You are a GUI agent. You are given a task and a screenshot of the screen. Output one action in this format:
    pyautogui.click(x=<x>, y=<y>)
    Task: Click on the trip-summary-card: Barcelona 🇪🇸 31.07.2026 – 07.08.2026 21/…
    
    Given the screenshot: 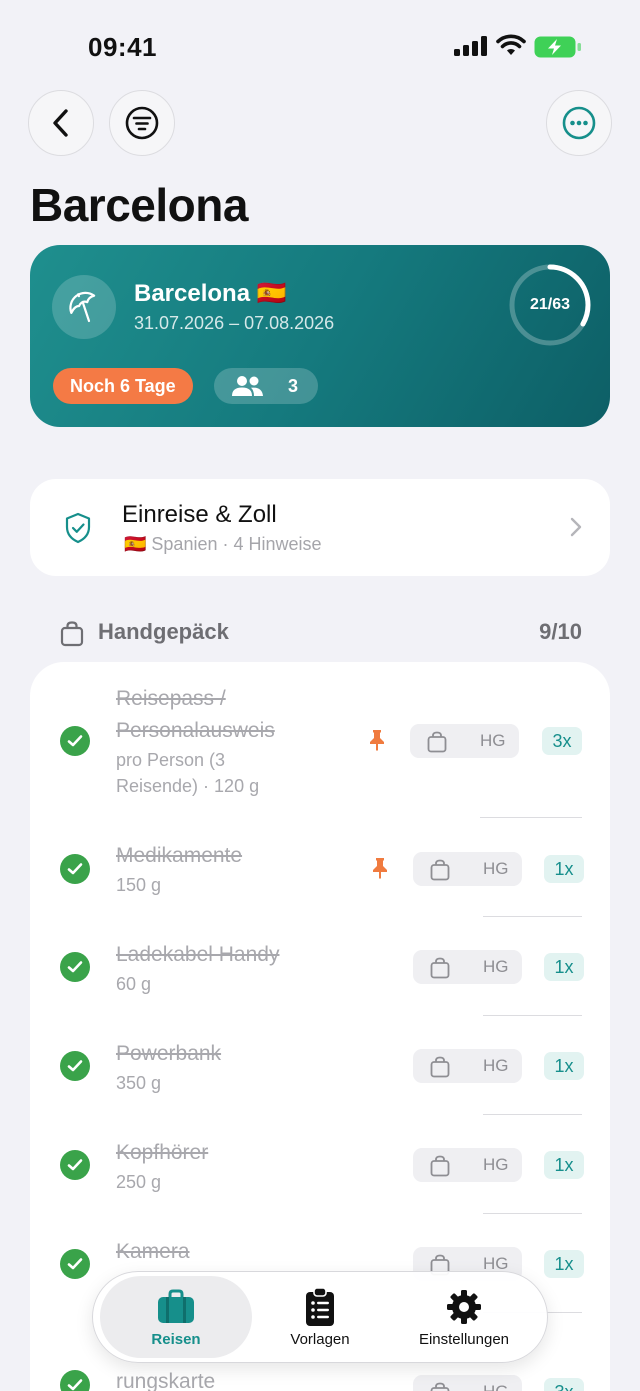 What is the action you would take?
    pyautogui.click(x=320, y=336)
    